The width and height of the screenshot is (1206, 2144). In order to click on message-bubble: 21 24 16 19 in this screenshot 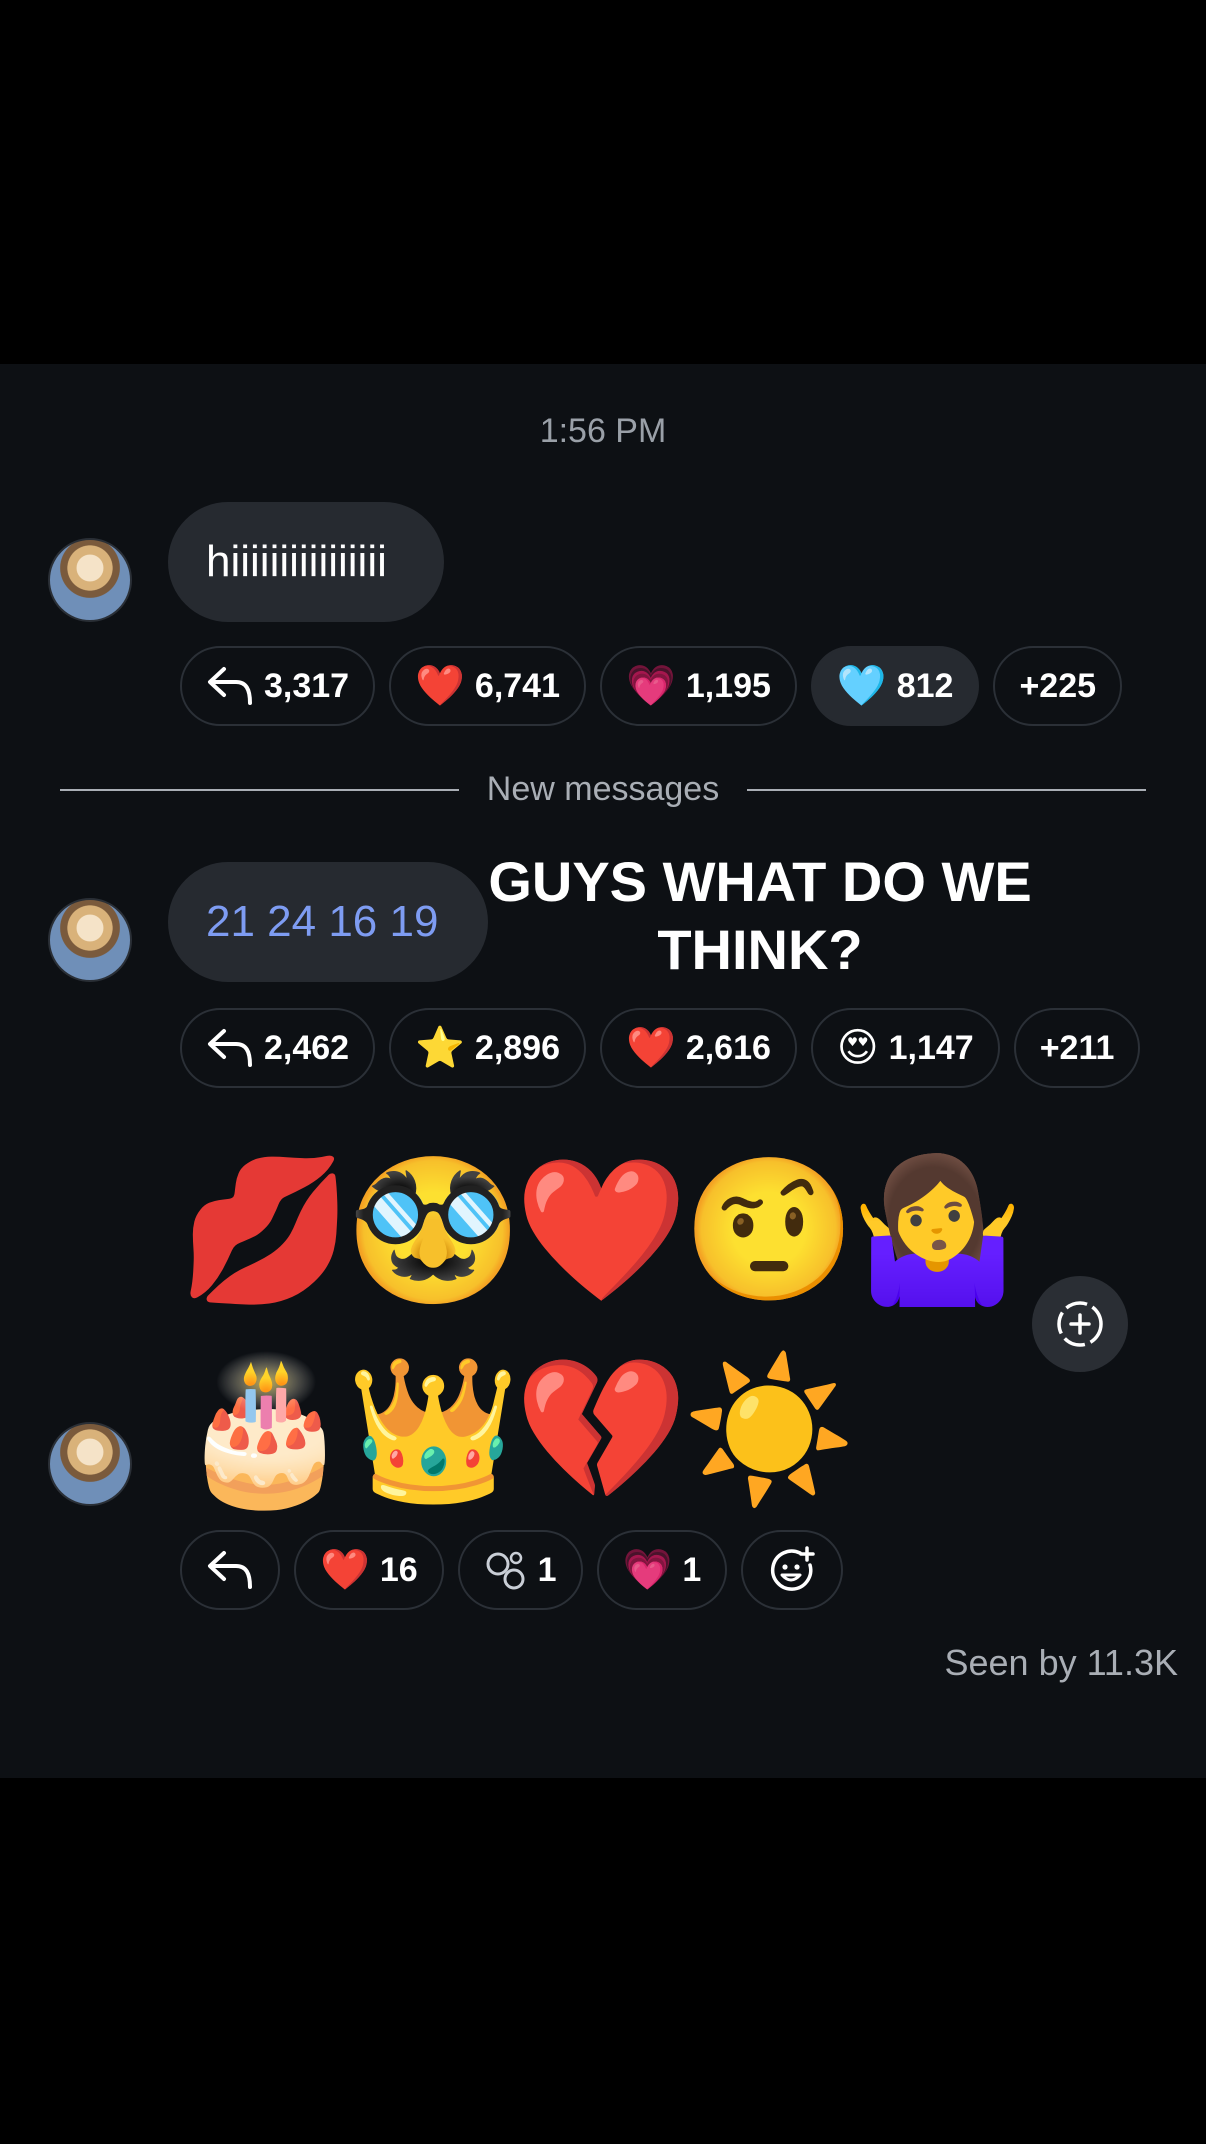, I will do `click(328, 922)`.